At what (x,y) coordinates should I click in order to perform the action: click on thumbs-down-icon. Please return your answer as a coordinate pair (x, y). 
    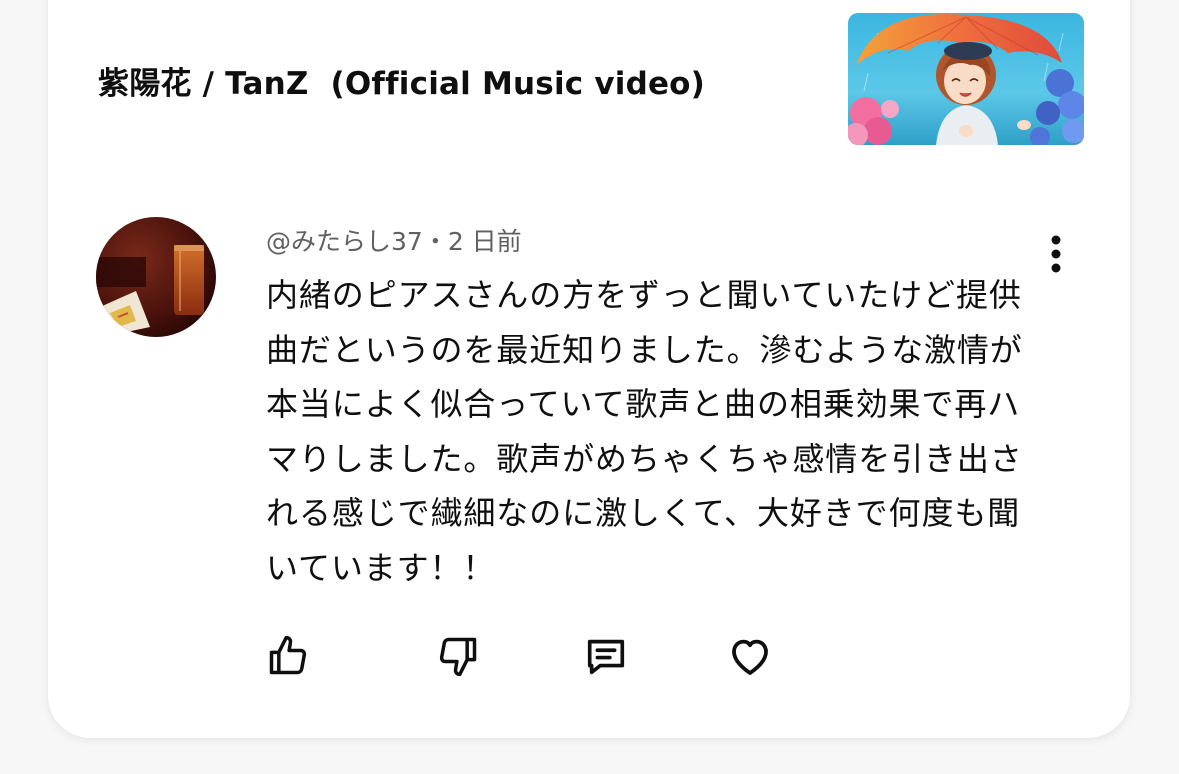
    Looking at the image, I should click on (458, 657).